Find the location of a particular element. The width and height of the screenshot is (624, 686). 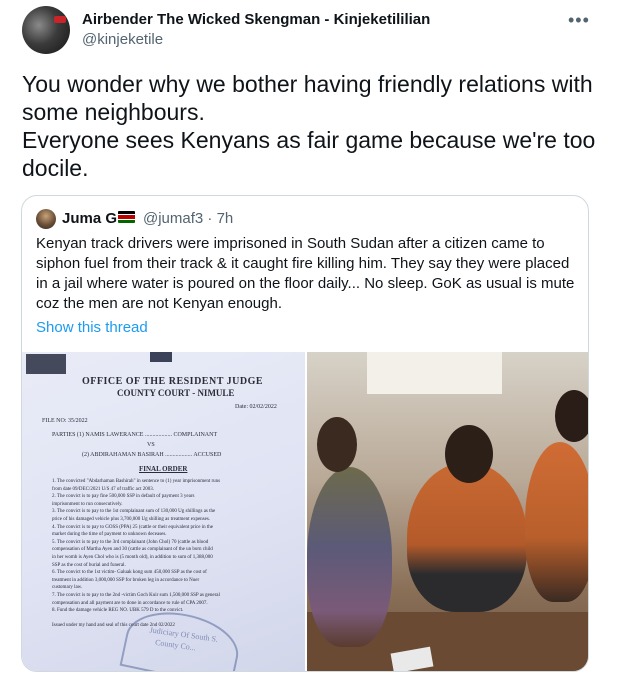

author-handle: @kinjeketile is located at coordinates (122, 39).